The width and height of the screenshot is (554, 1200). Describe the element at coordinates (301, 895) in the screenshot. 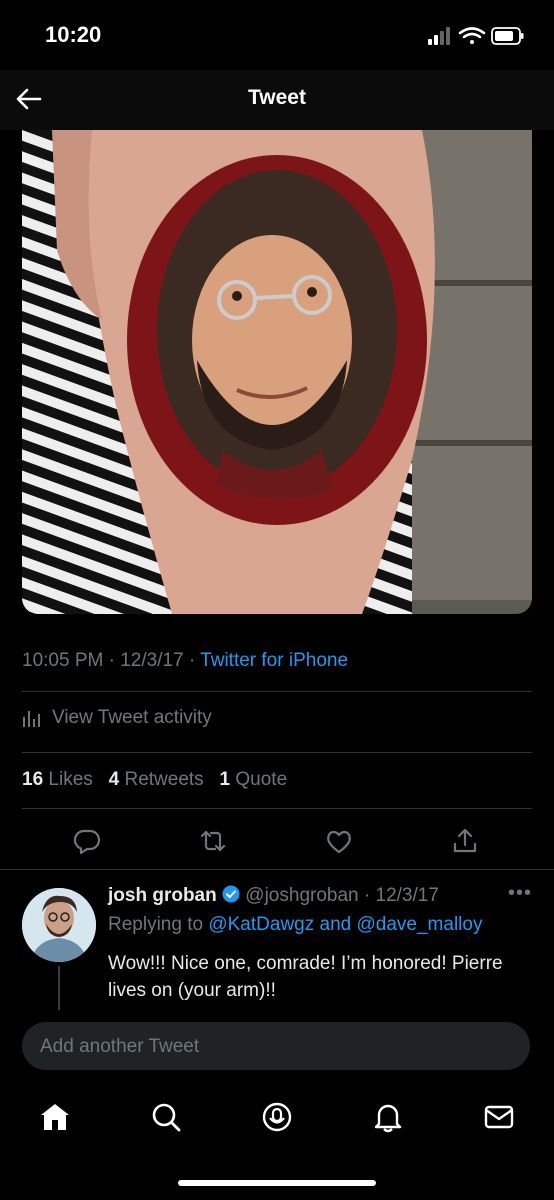

I see `reply-author-handle: @joshgroban` at that location.